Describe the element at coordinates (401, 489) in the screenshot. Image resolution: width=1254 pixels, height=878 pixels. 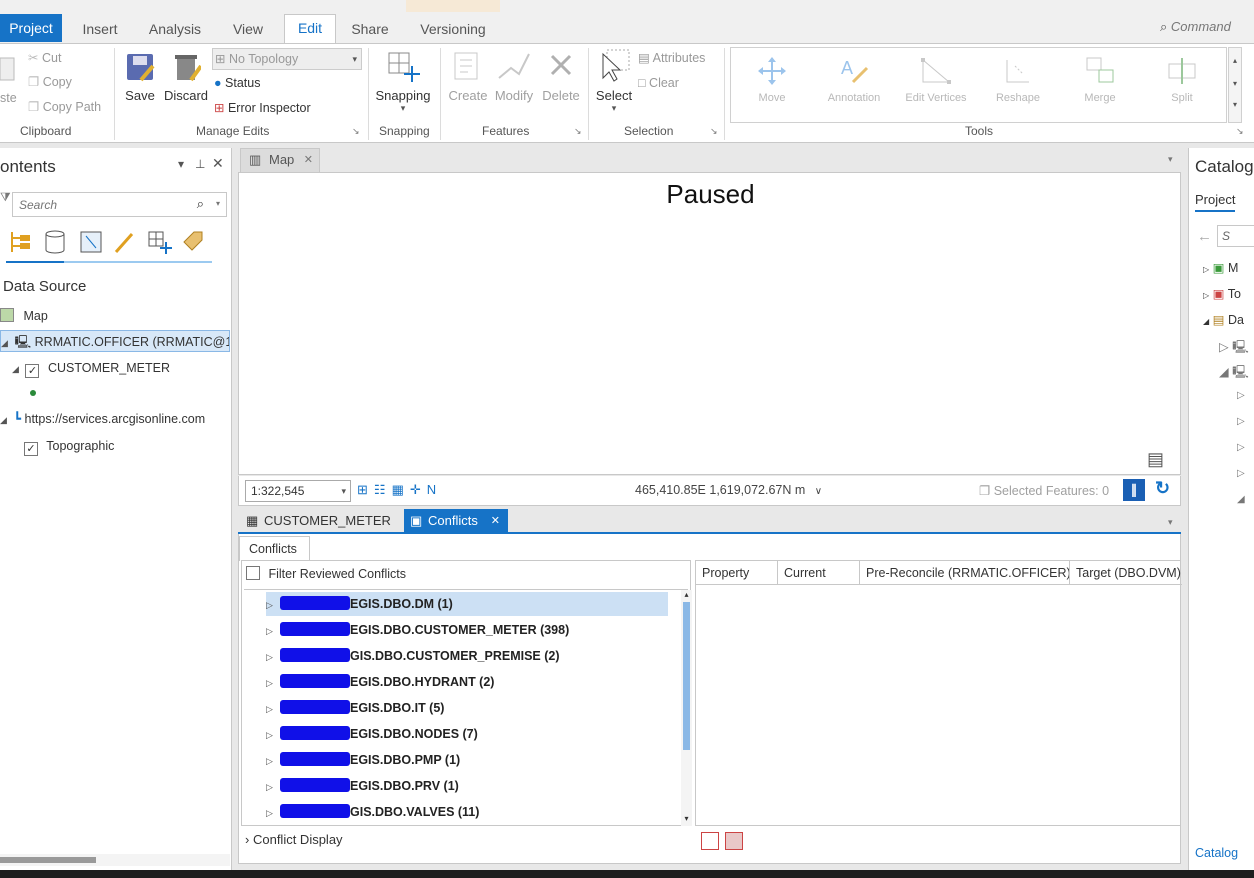
I see `table-icon: ▦` at that location.